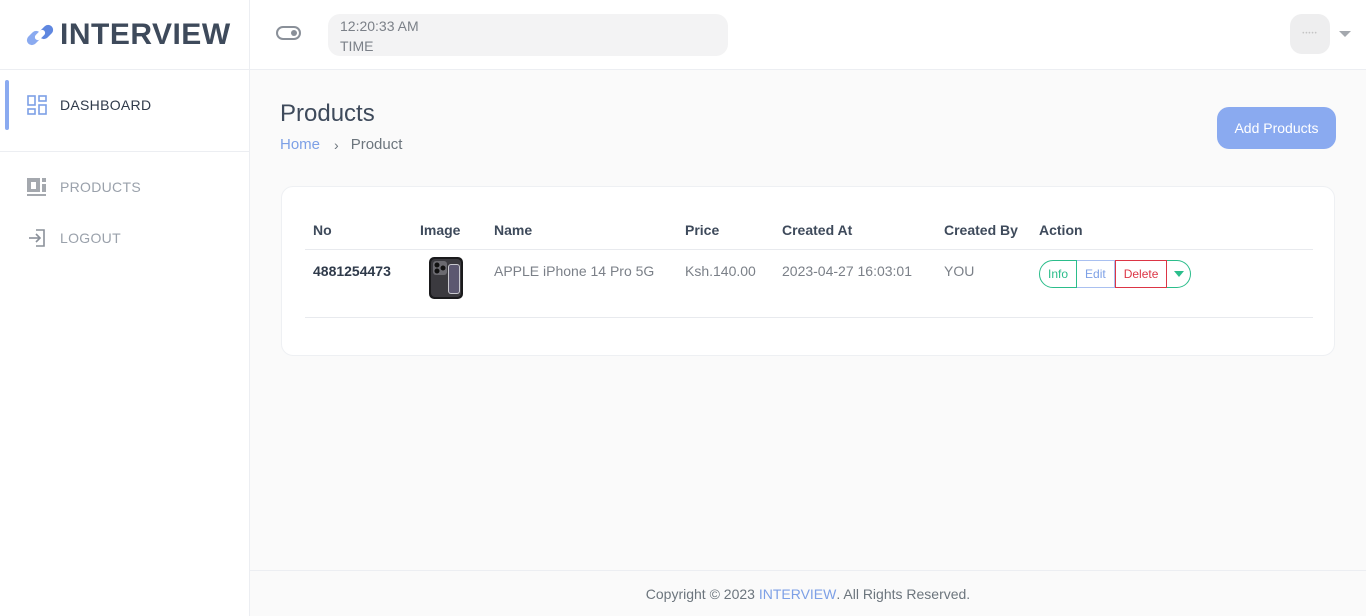 The height and width of the screenshot is (616, 1366). I want to click on column-header-created-by: Created By, so click(983, 230).